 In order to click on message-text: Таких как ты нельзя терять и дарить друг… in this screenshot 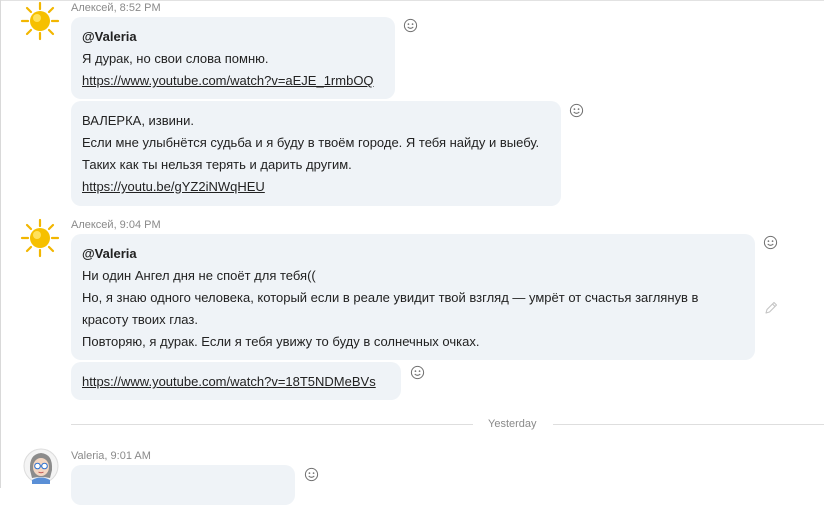, I will do `click(217, 164)`.